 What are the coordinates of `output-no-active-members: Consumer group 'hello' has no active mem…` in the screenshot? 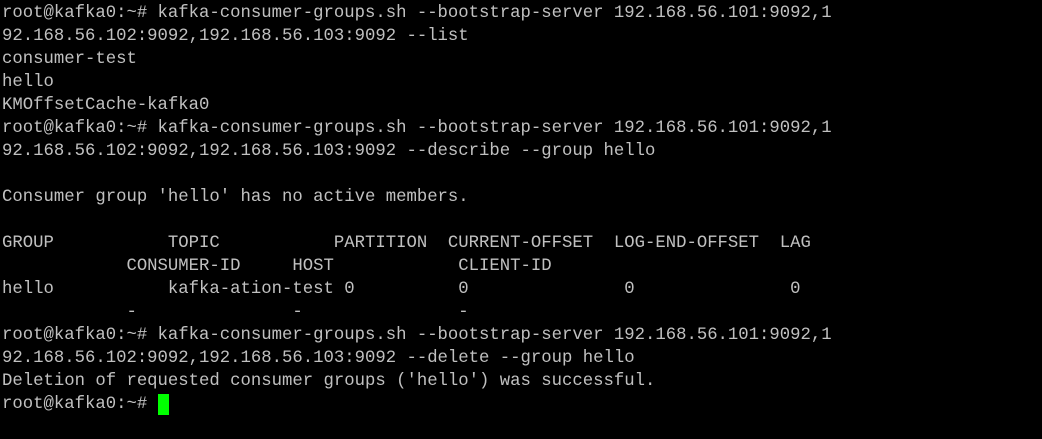 It's located at (235, 197).